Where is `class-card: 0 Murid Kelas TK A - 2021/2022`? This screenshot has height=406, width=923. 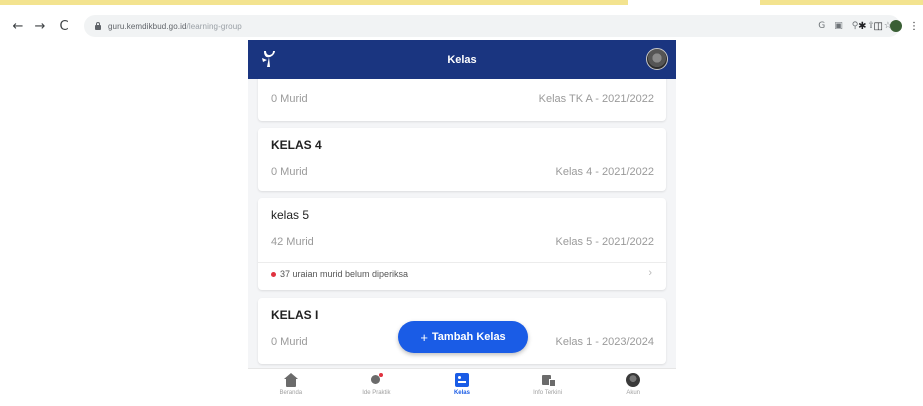
class-card: 0 Murid Kelas TK A - 2021/2022 is located at coordinates (462, 100).